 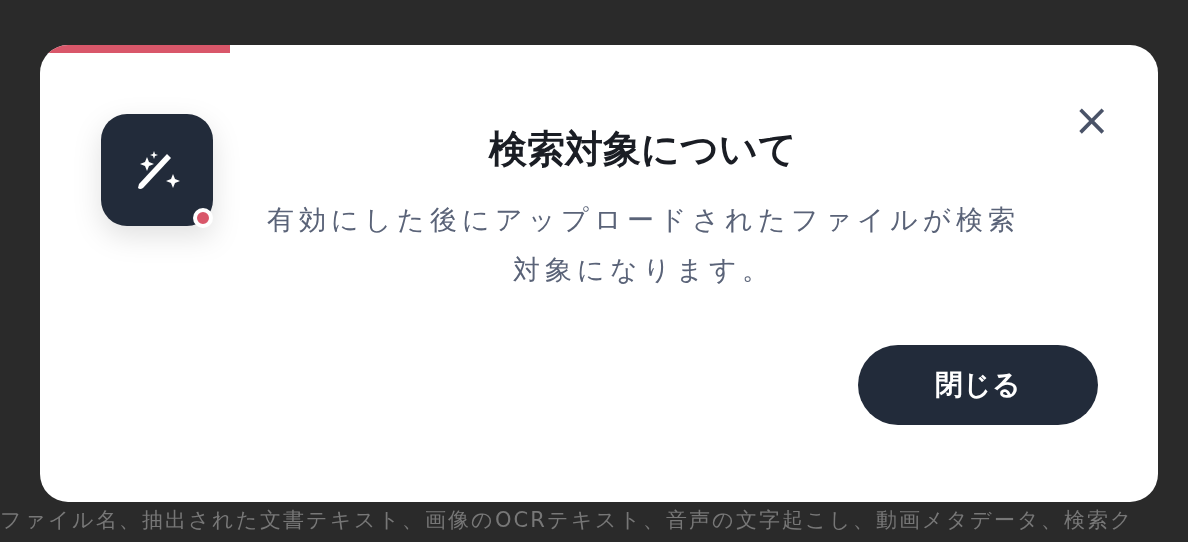 What do you see at coordinates (978, 385) in the screenshot?
I see `close-dialog-button: 閉じる` at bounding box center [978, 385].